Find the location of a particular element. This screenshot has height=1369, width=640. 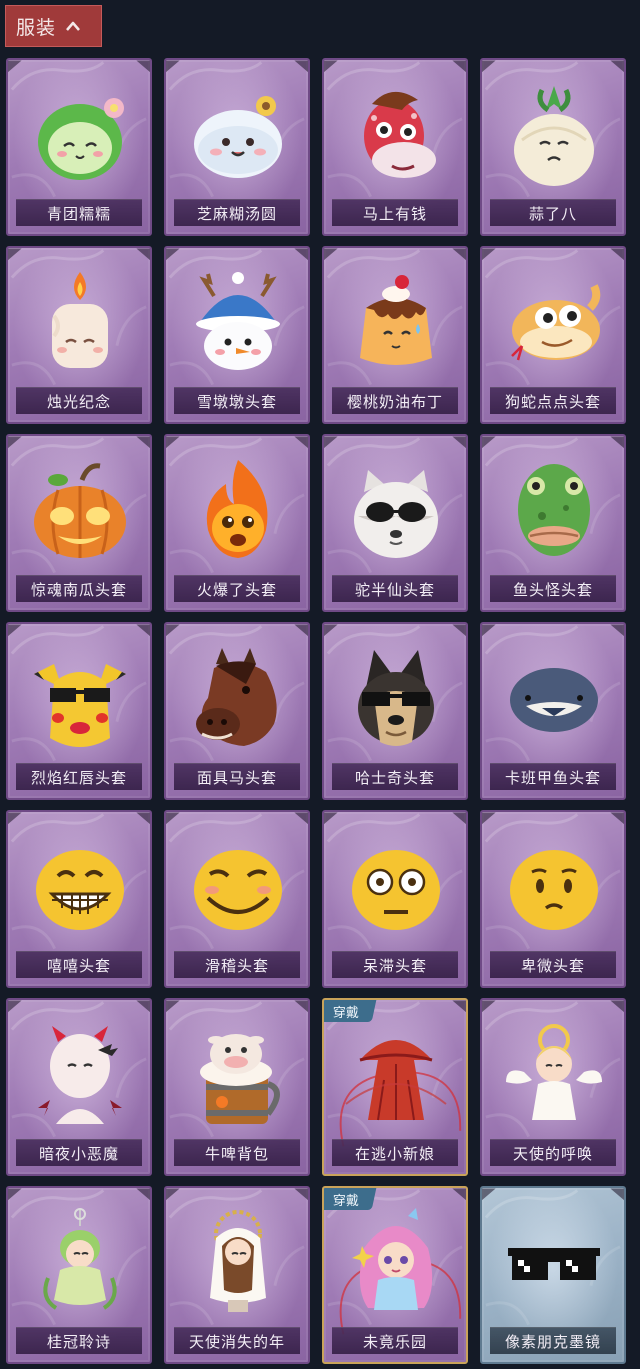

costume-card: 嘻嘻头套 is located at coordinates (79, 899).